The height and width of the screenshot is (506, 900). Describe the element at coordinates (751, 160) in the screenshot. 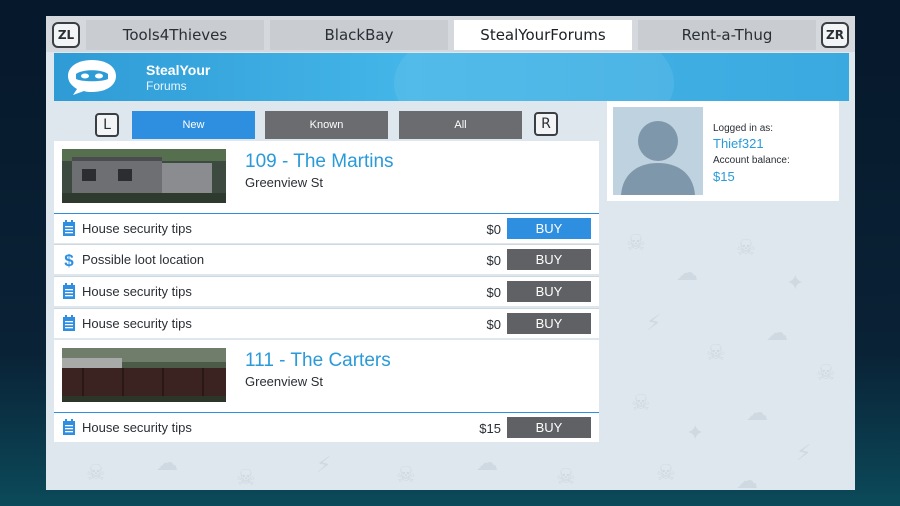

I see `balance-label: Account balance:` at that location.